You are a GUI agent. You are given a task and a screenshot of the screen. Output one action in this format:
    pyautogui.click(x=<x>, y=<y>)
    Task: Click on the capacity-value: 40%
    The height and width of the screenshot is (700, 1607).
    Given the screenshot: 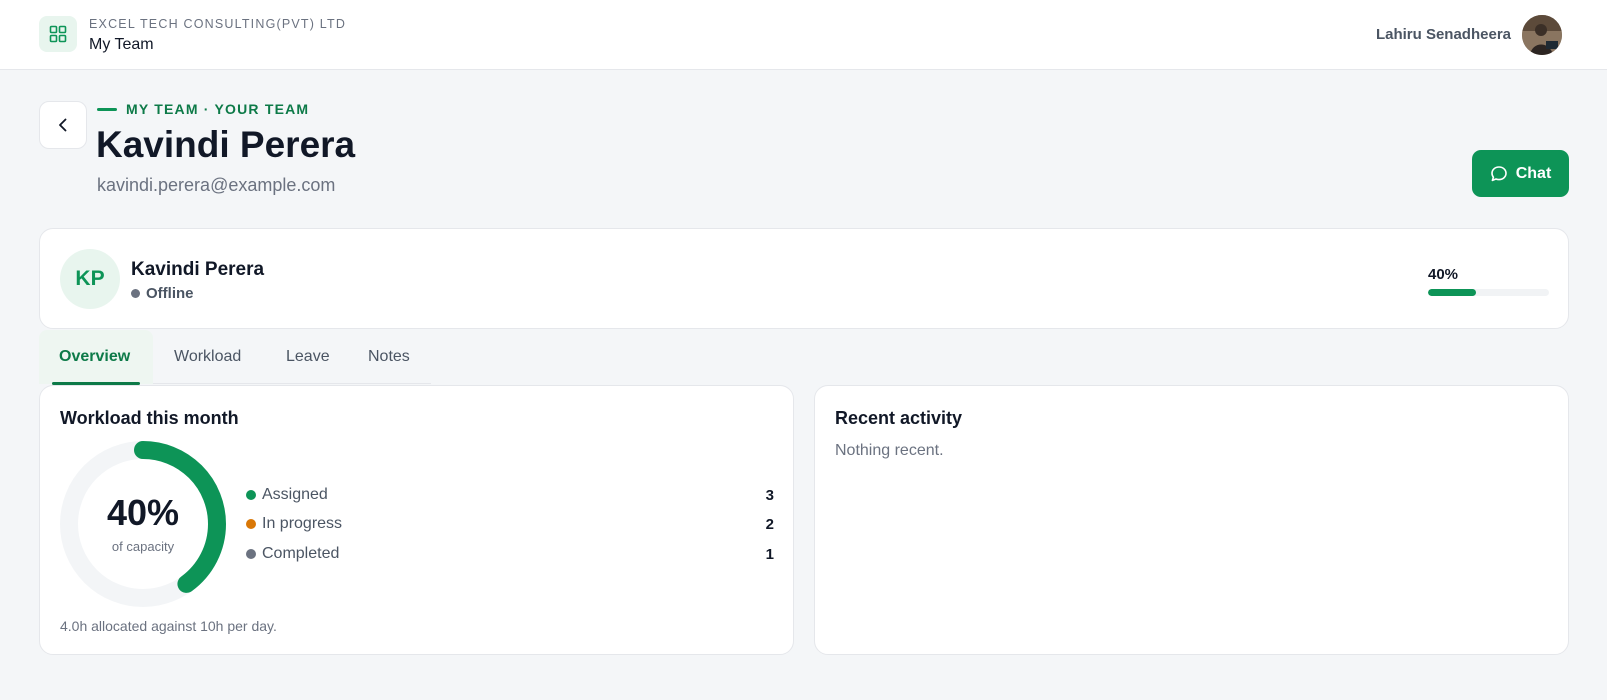 What is the action you would take?
    pyautogui.click(x=1443, y=274)
    